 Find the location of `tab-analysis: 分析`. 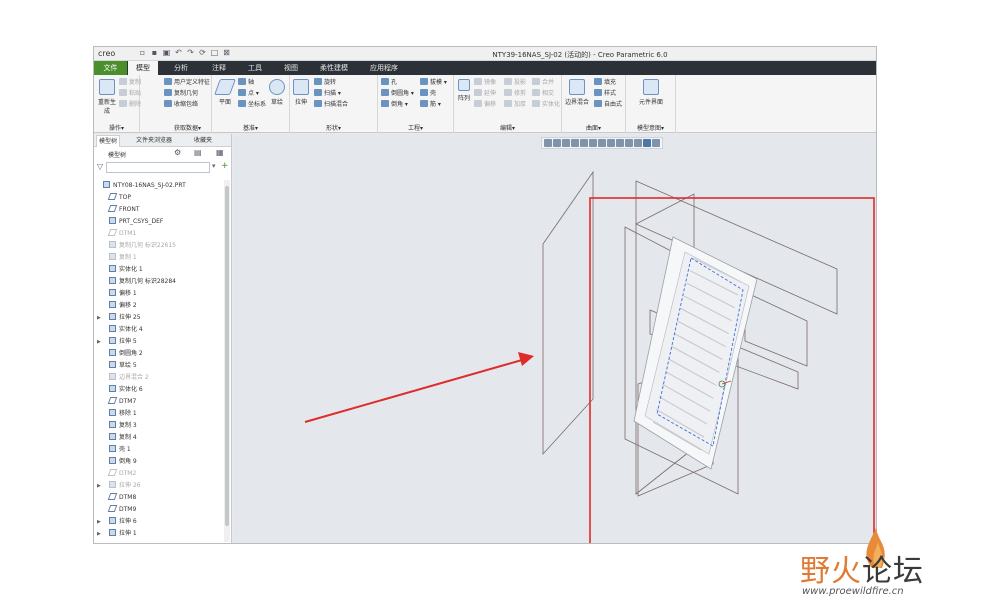

tab-analysis: 分析 is located at coordinates (181, 68).